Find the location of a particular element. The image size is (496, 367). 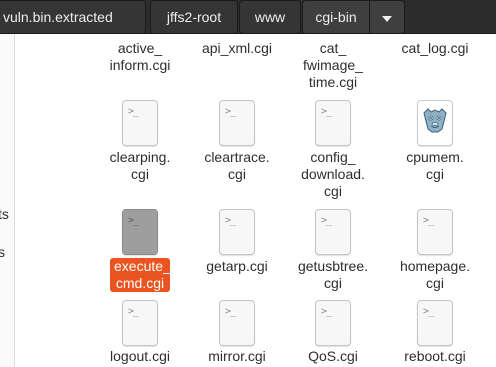

file-name: active_ inform.cgi is located at coordinates (140, 56).